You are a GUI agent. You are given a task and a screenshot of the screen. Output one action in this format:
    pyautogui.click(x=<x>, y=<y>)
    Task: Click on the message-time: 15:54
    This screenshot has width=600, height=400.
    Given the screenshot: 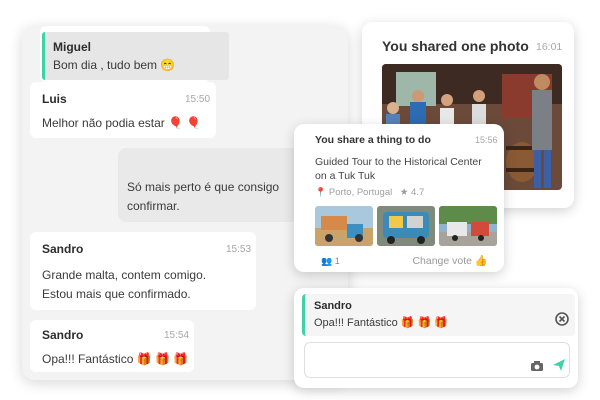 What is the action you would take?
    pyautogui.click(x=177, y=335)
    